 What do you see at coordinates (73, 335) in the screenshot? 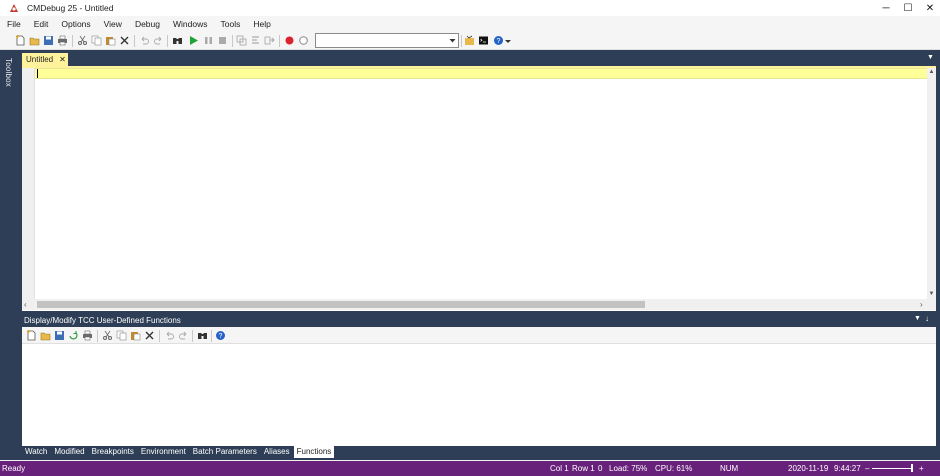
I see `refresh-icon` at bounding box center [73, 335].